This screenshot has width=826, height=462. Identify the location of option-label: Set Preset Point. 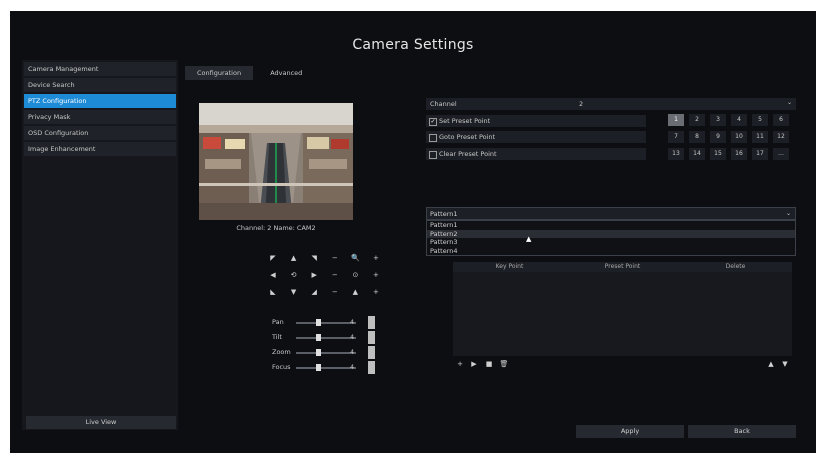
(465, 121).